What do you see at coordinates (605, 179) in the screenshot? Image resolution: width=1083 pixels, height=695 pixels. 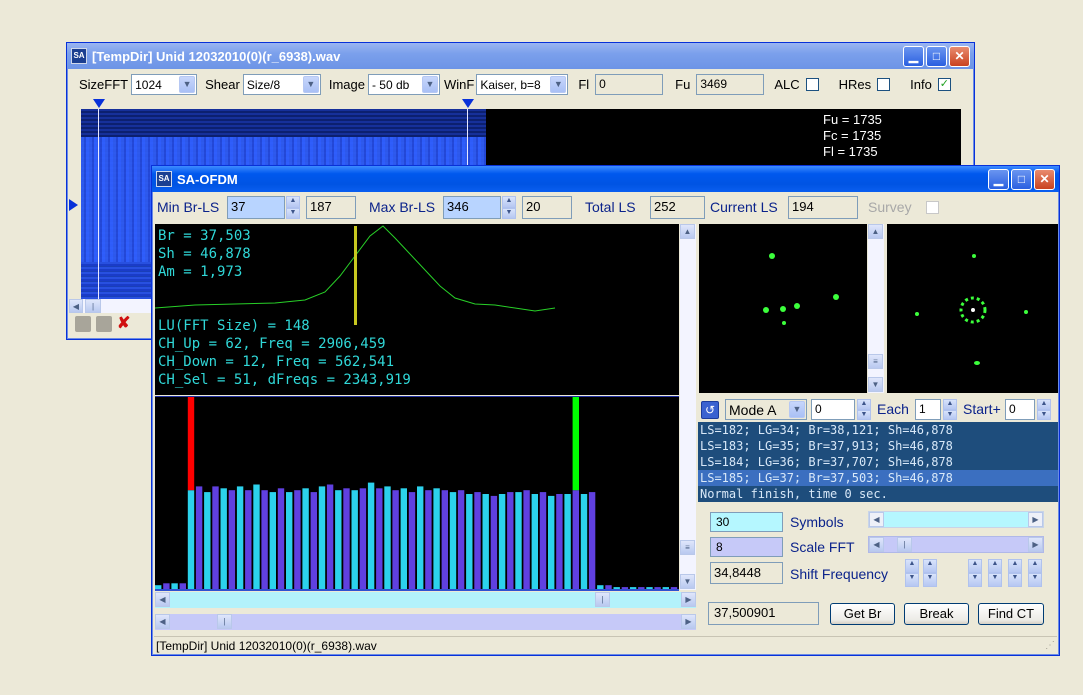 I see `title-bar: SA SA-OFDM ▁ □ ✕` at bounding box center [605, 179].